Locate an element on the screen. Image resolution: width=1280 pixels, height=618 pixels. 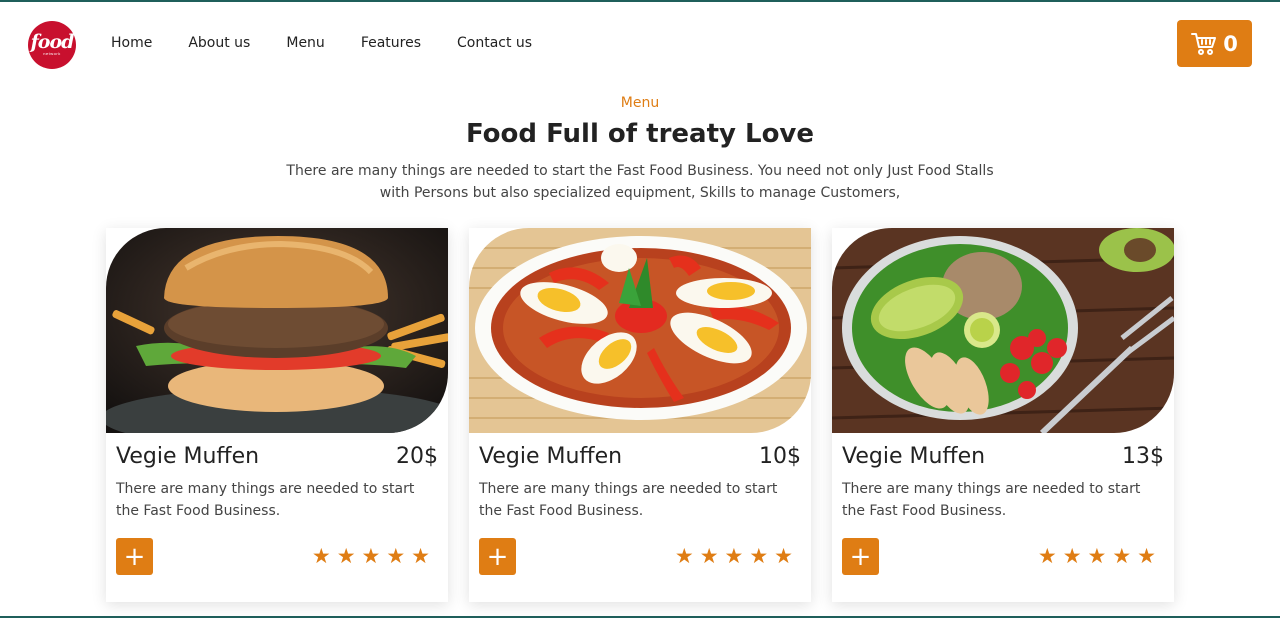
rice-photo is located at coordinates (640, 330).